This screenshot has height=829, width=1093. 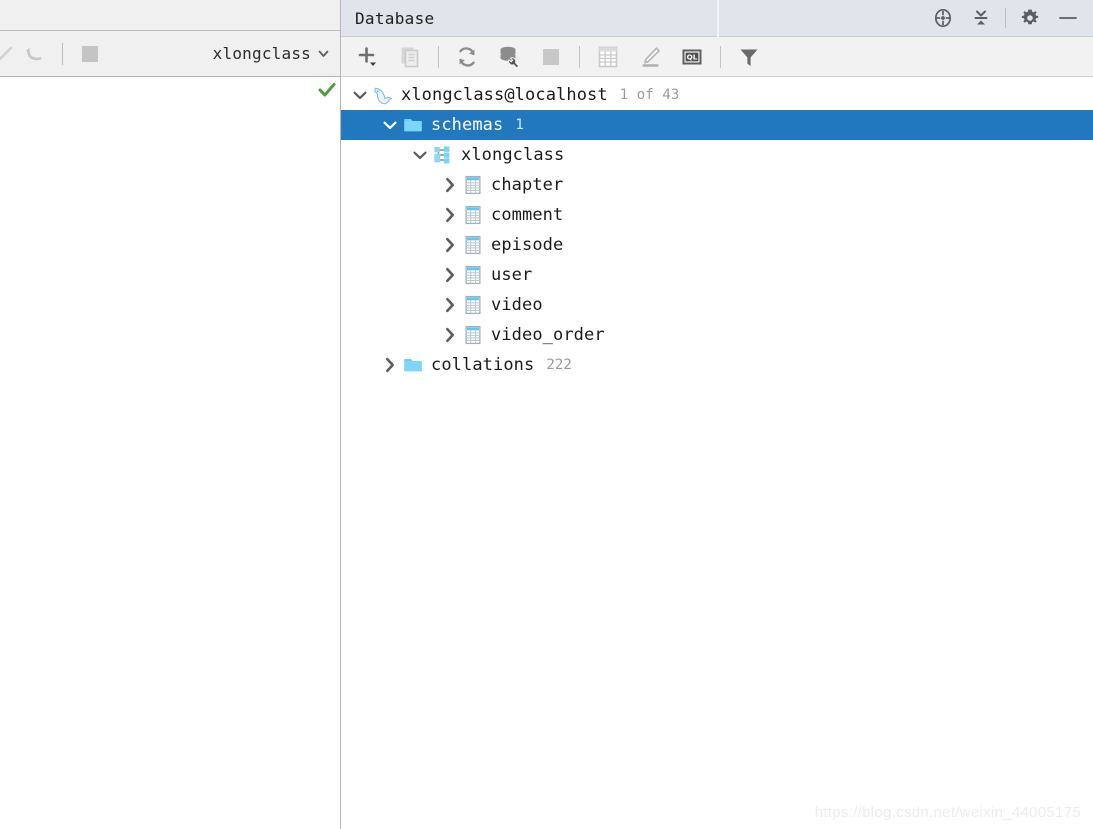 What do you see at coordinates (517, 305) in the screenshot?
I see `tree-node-label: video` at bounding box center [517, 305].